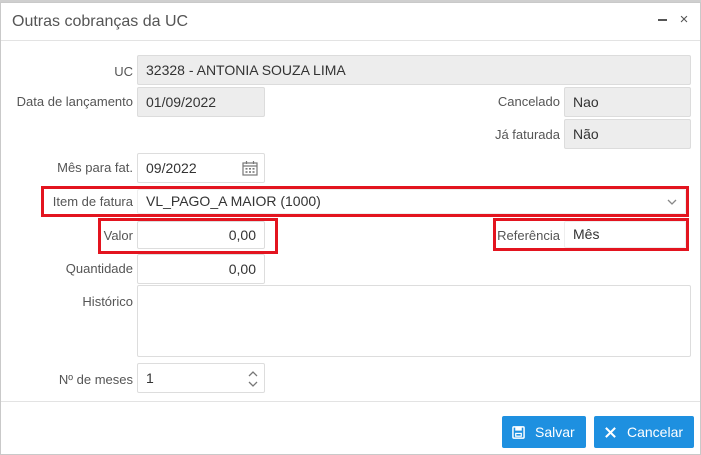  Describe the element at coordinates (627, 134) in the screenshot. I see `ja-faturada-field: Não` at that location.